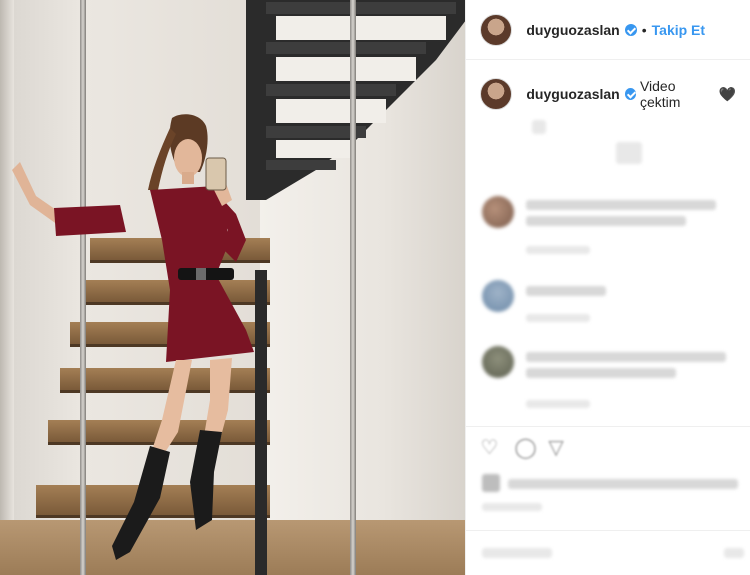 The width and height of the screenshot is (750, 575). I want to click on action-bar: ♡ ◯ ▽, so click(526, 448).